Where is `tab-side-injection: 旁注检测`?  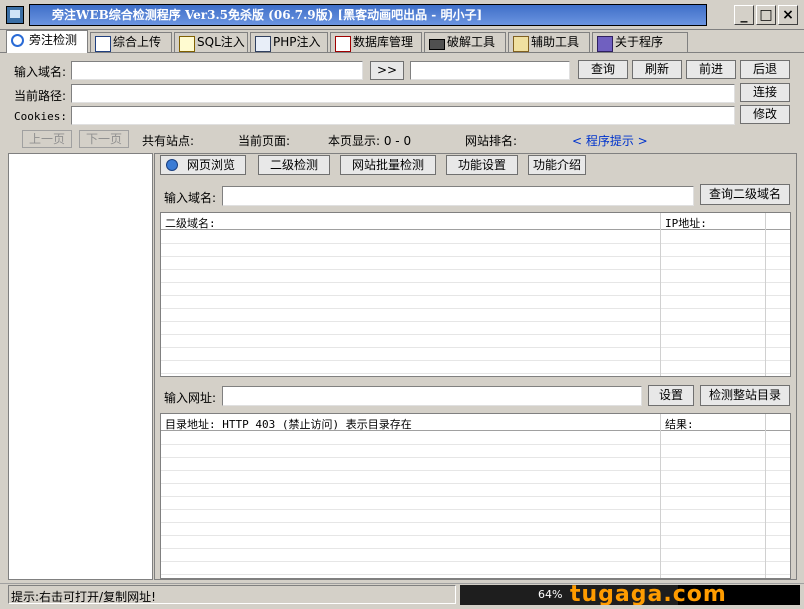
tab-side-injection: 旁注检测 is located at coordinates (47, 41).